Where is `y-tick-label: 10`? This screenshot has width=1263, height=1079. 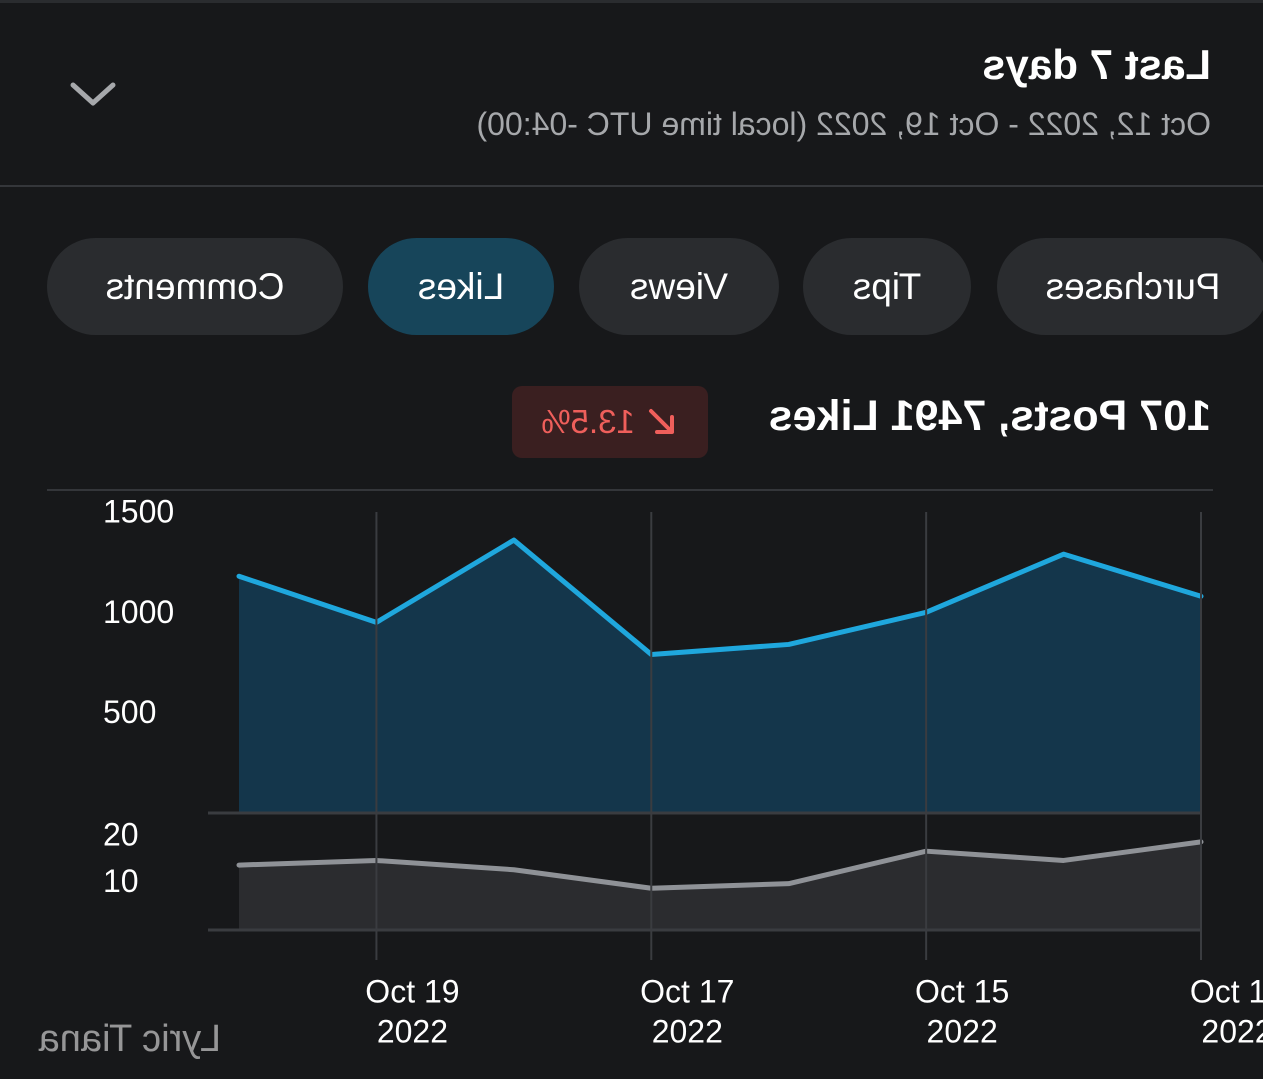
y-tick-label: 10 is located at coordinates (121, 881).